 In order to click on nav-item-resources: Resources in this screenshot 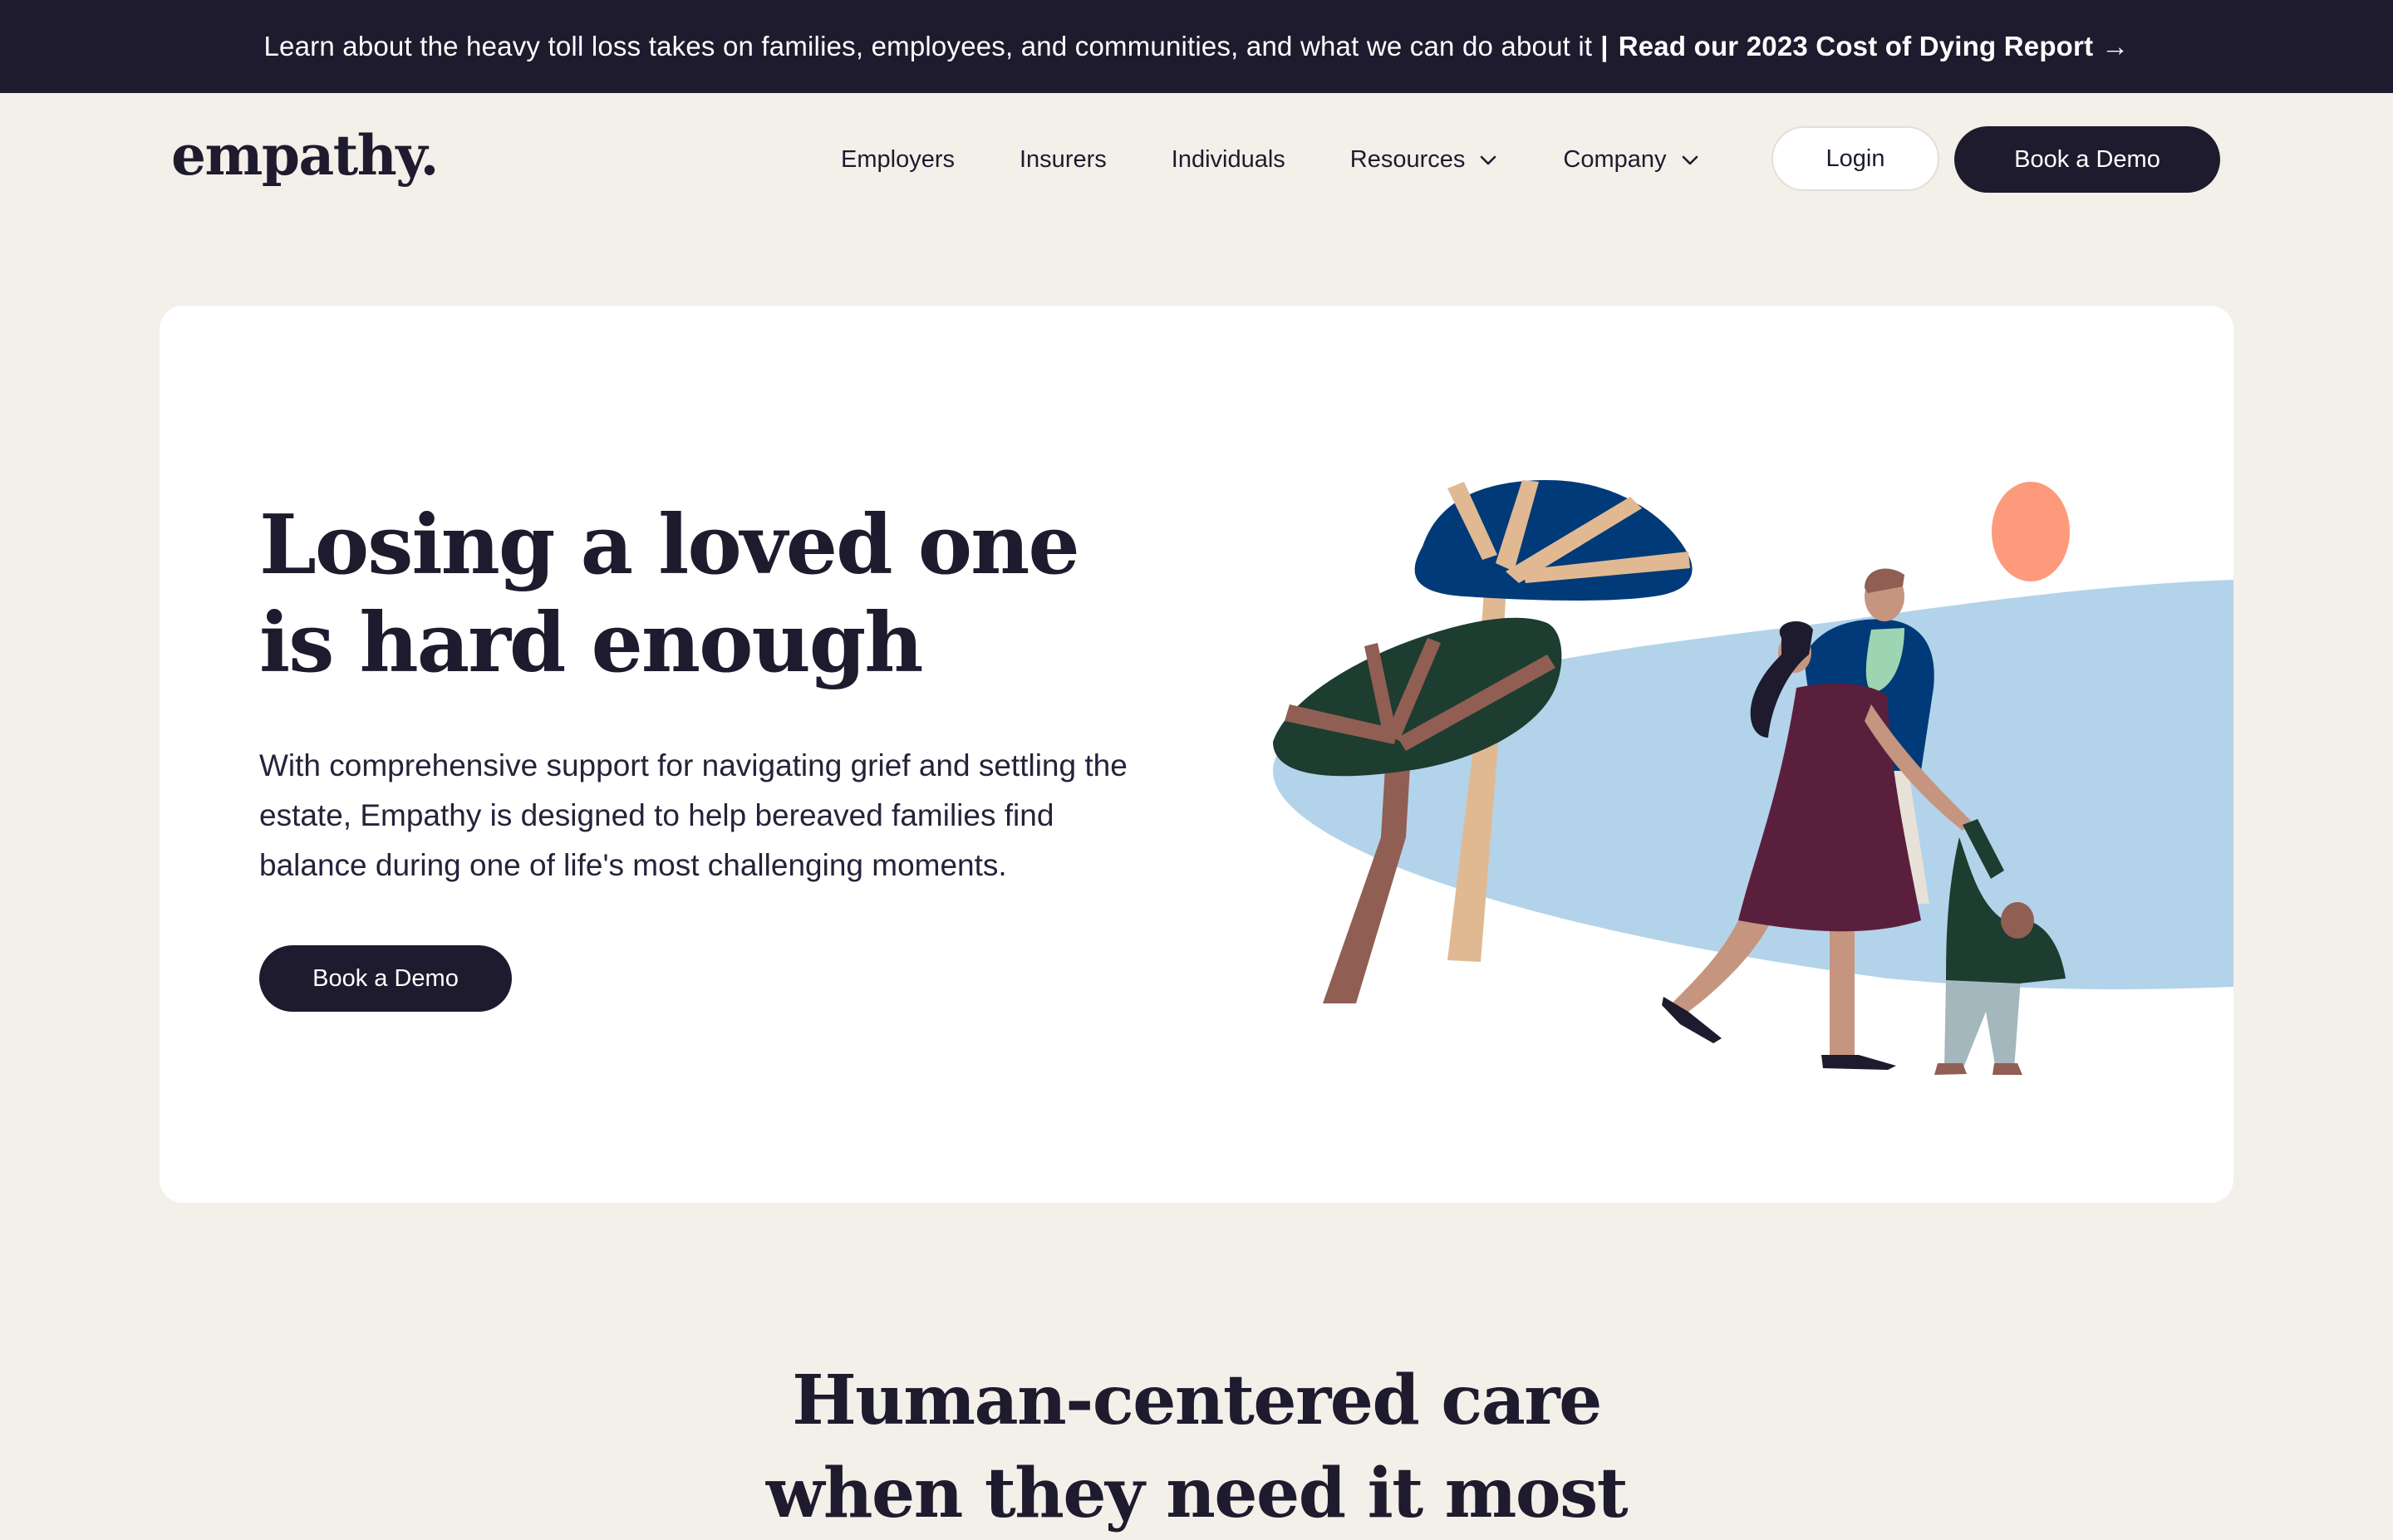, I will do `click(1424, 160)`.